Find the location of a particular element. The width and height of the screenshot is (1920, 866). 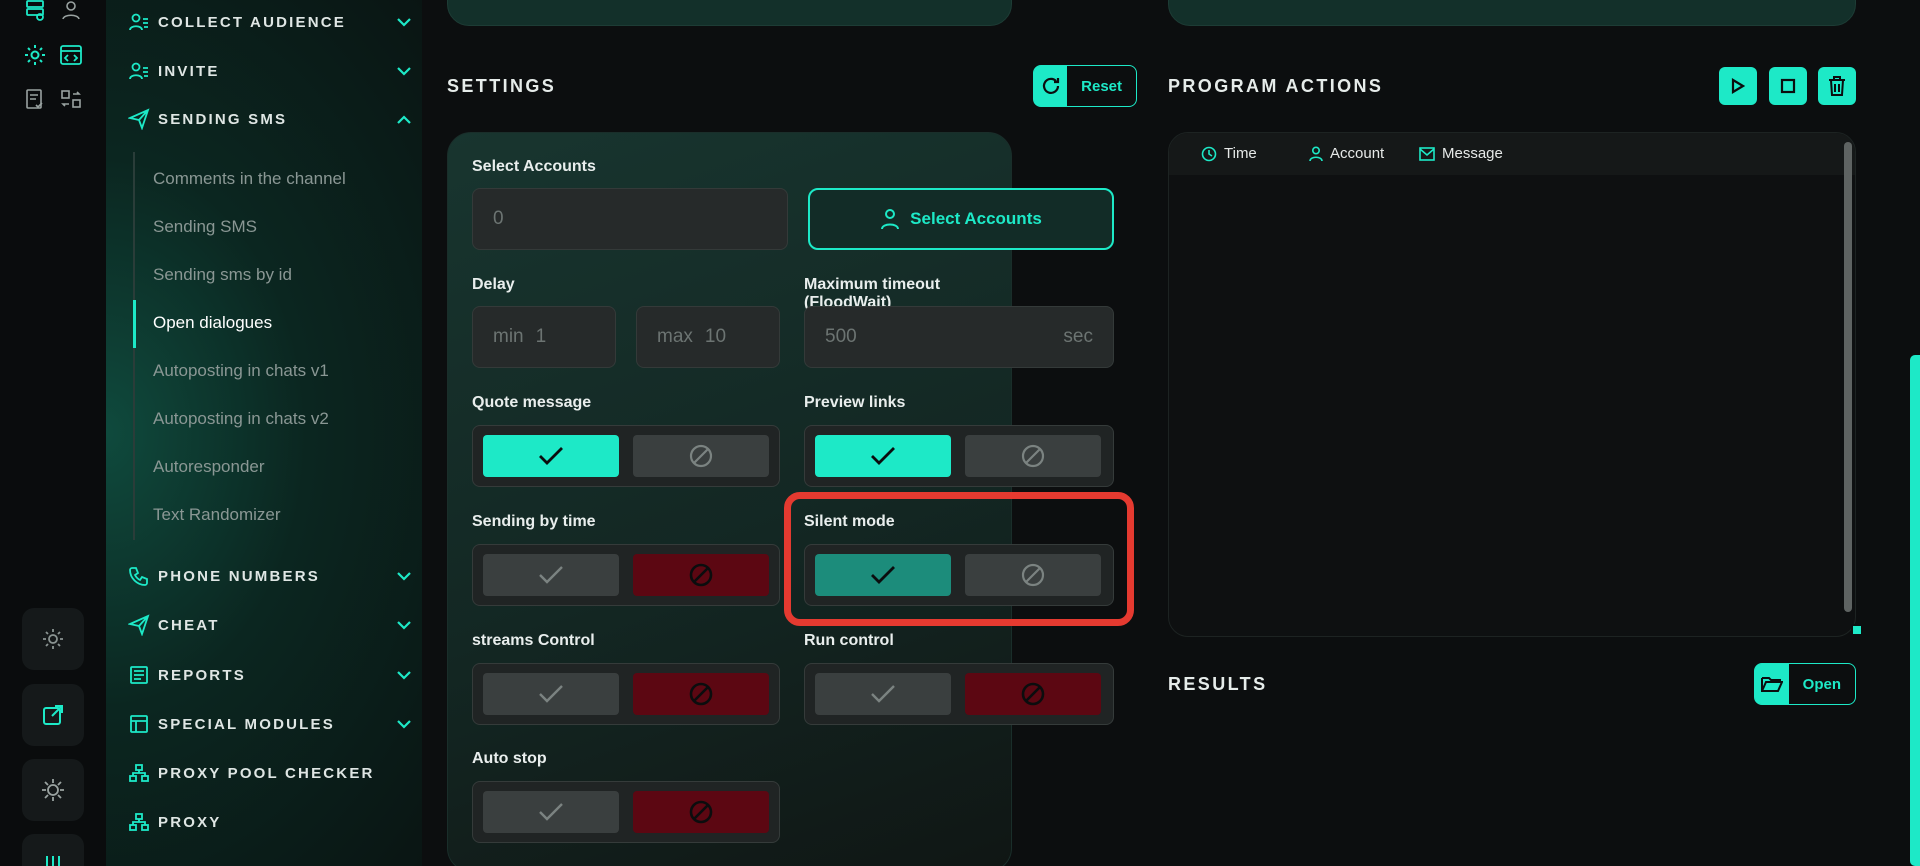

preview-links-on-button is located at coordinates (883, 456).